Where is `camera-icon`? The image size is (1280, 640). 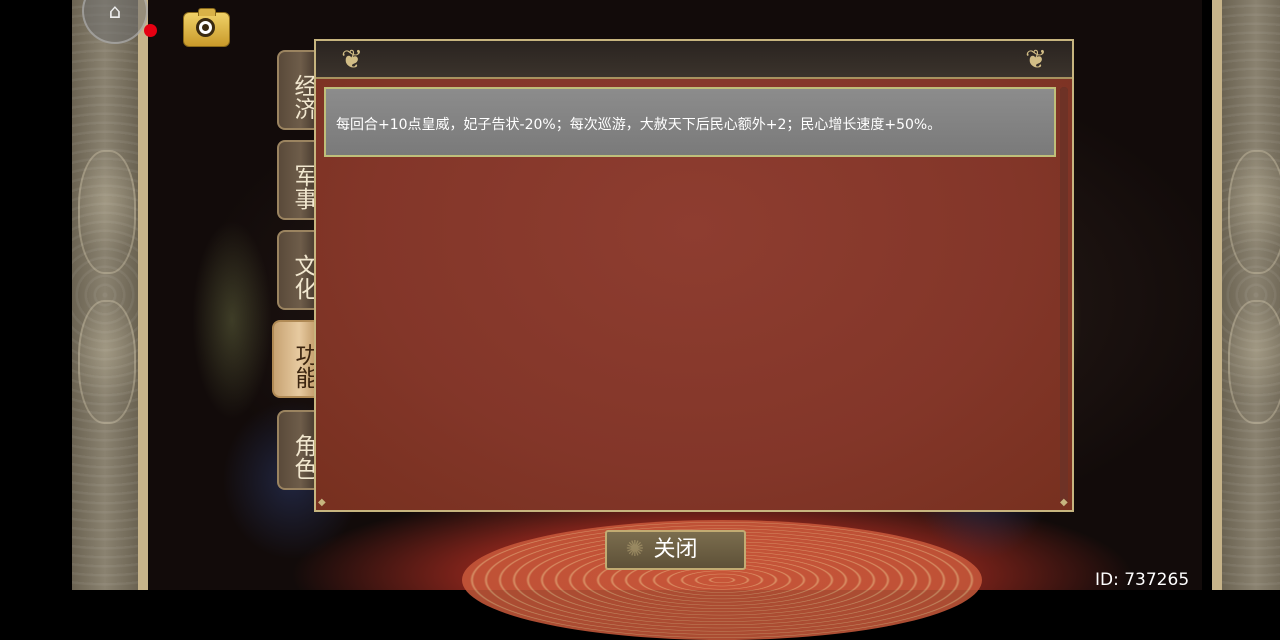 camera-icon is located at coordinates (206, 27).